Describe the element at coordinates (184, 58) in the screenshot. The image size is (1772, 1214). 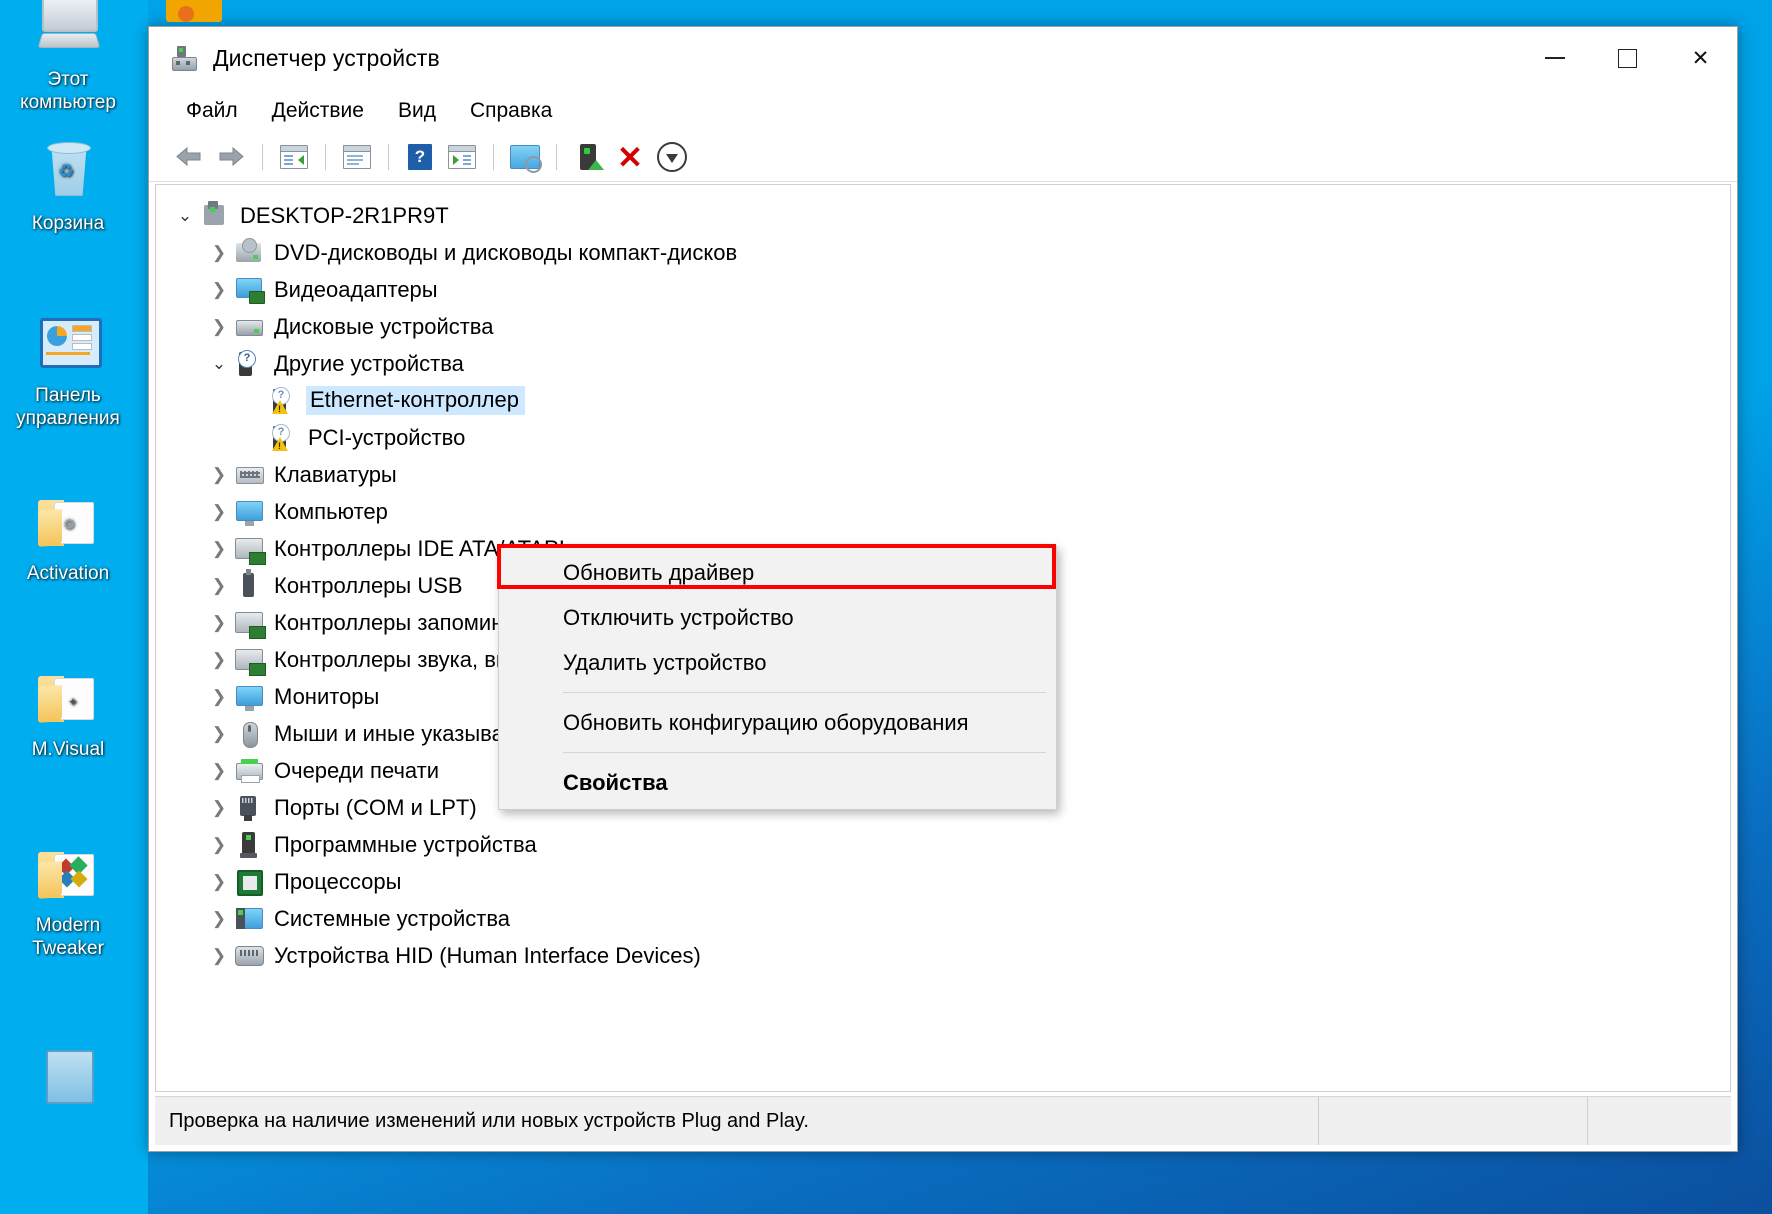
I see `device-manager-icon` at that location.